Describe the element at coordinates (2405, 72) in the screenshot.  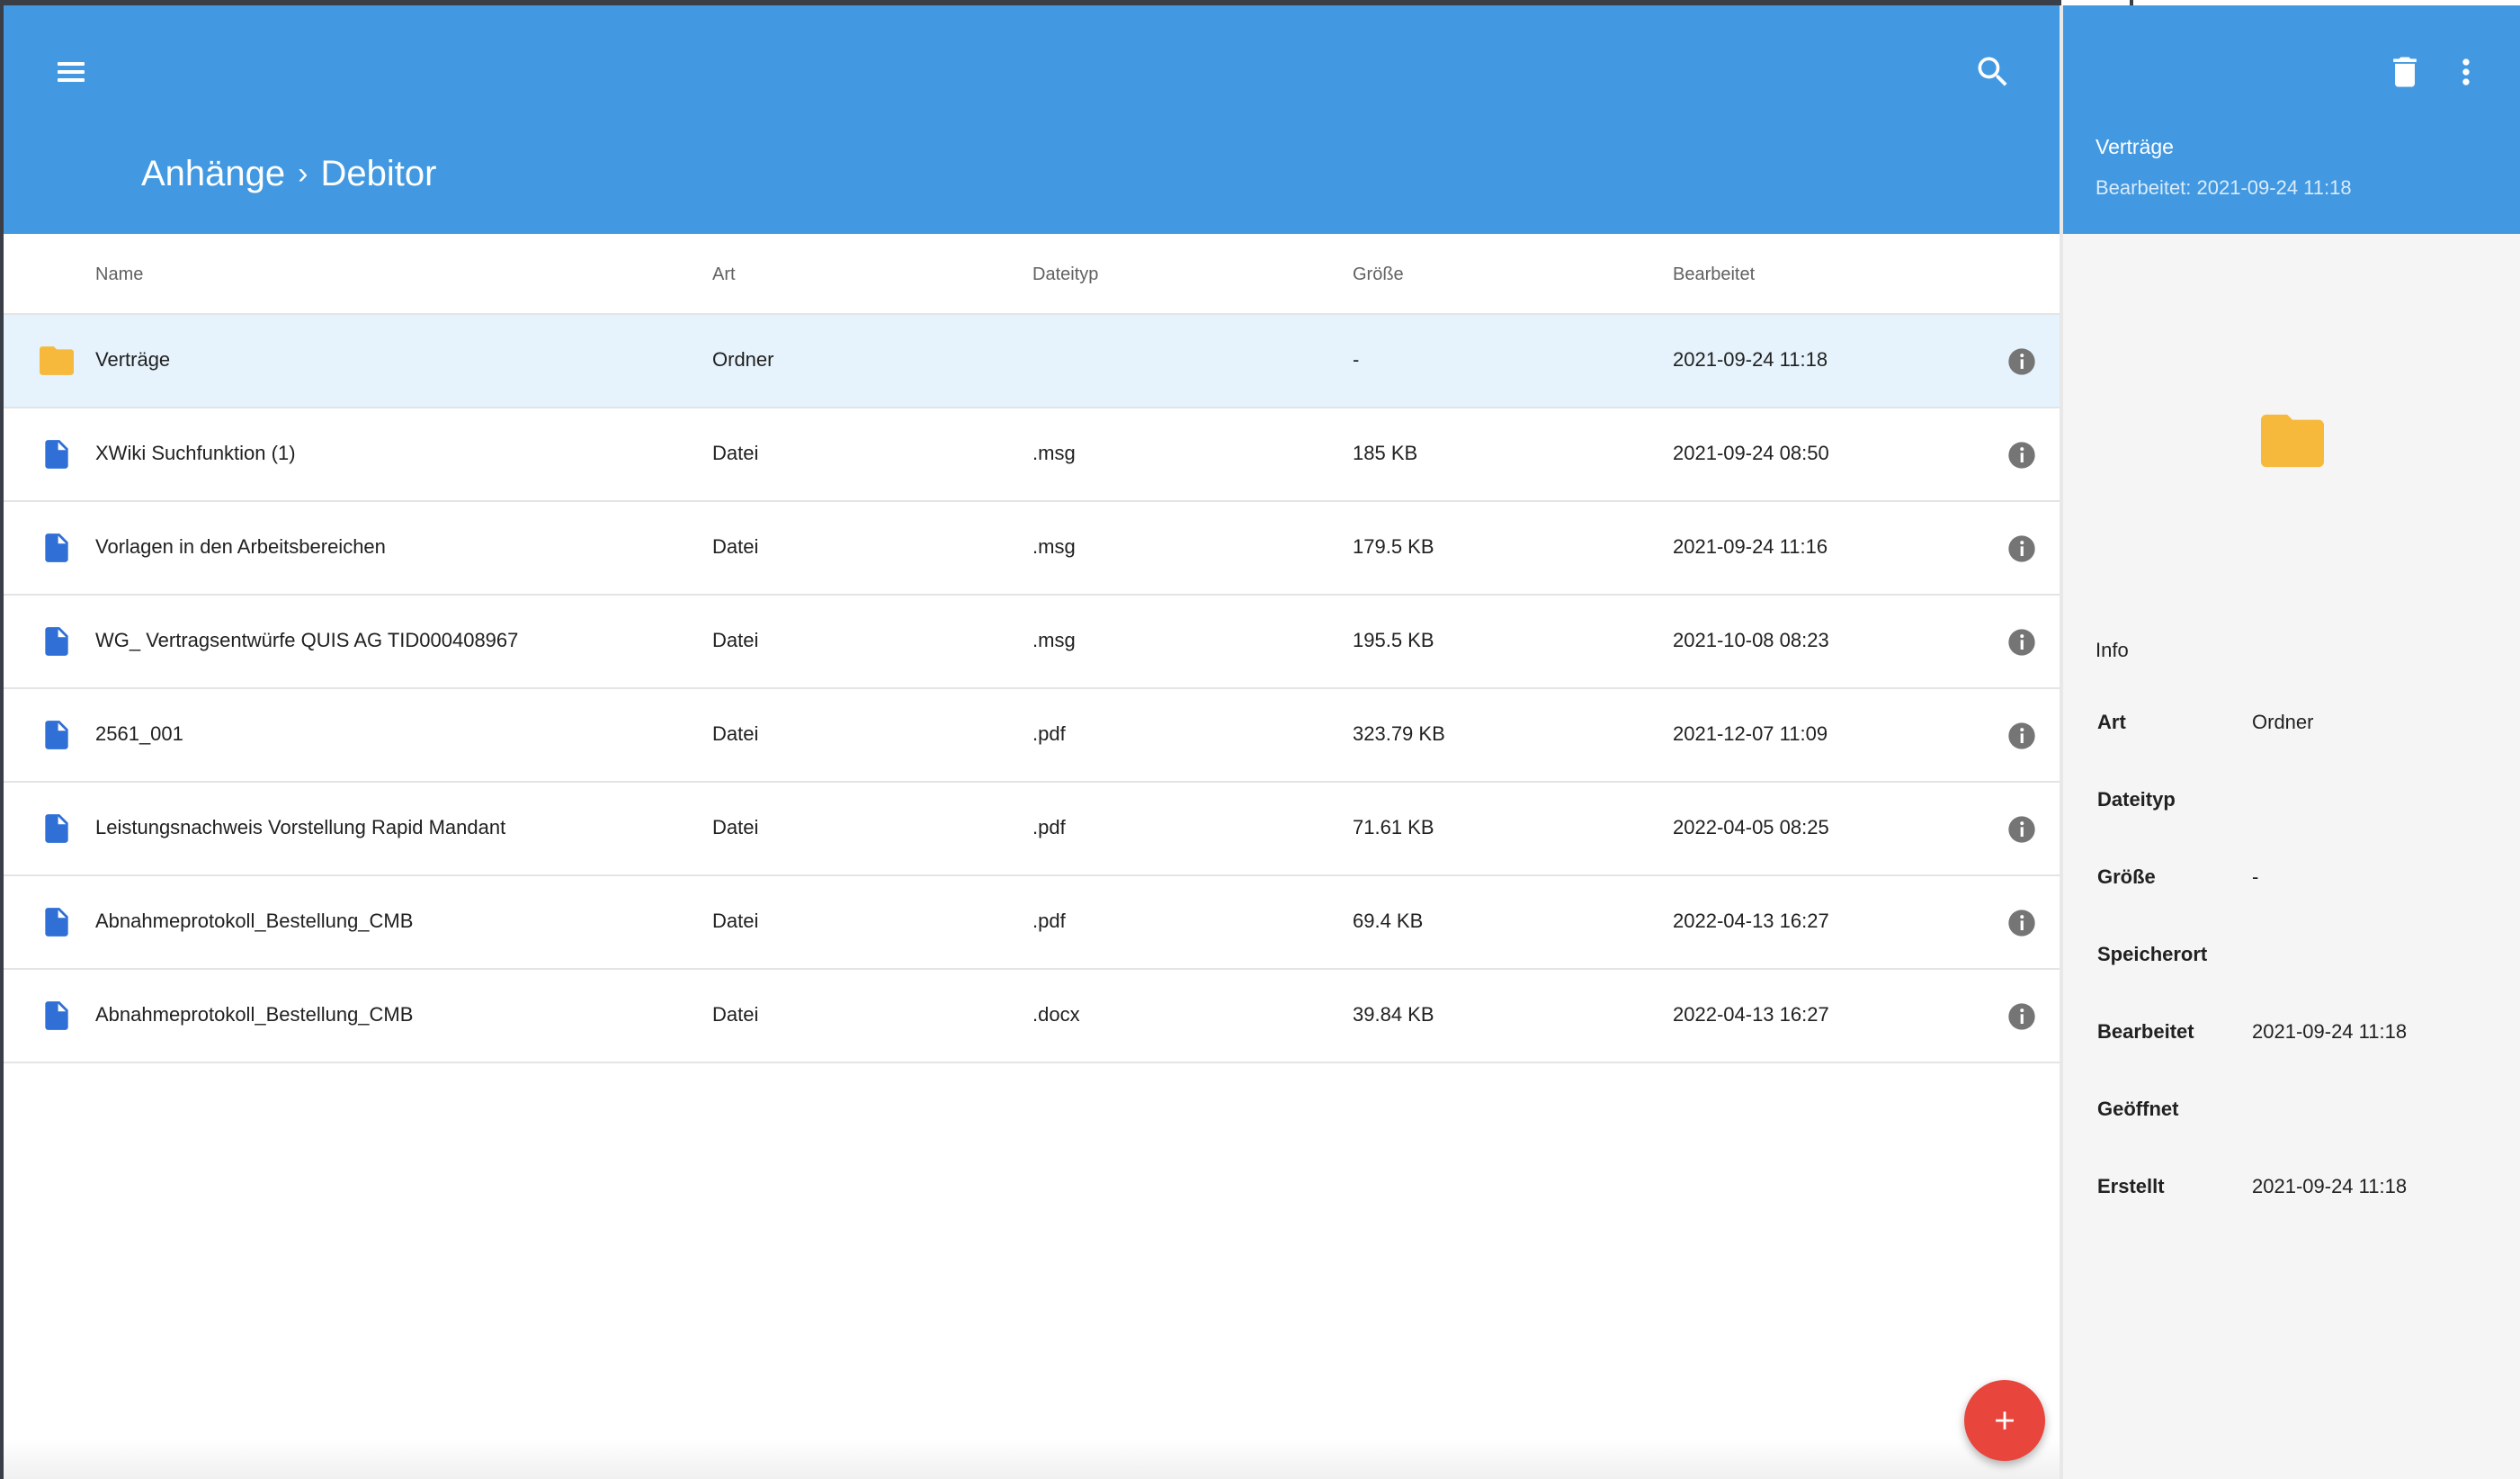
I see `delete-icon` at that location.